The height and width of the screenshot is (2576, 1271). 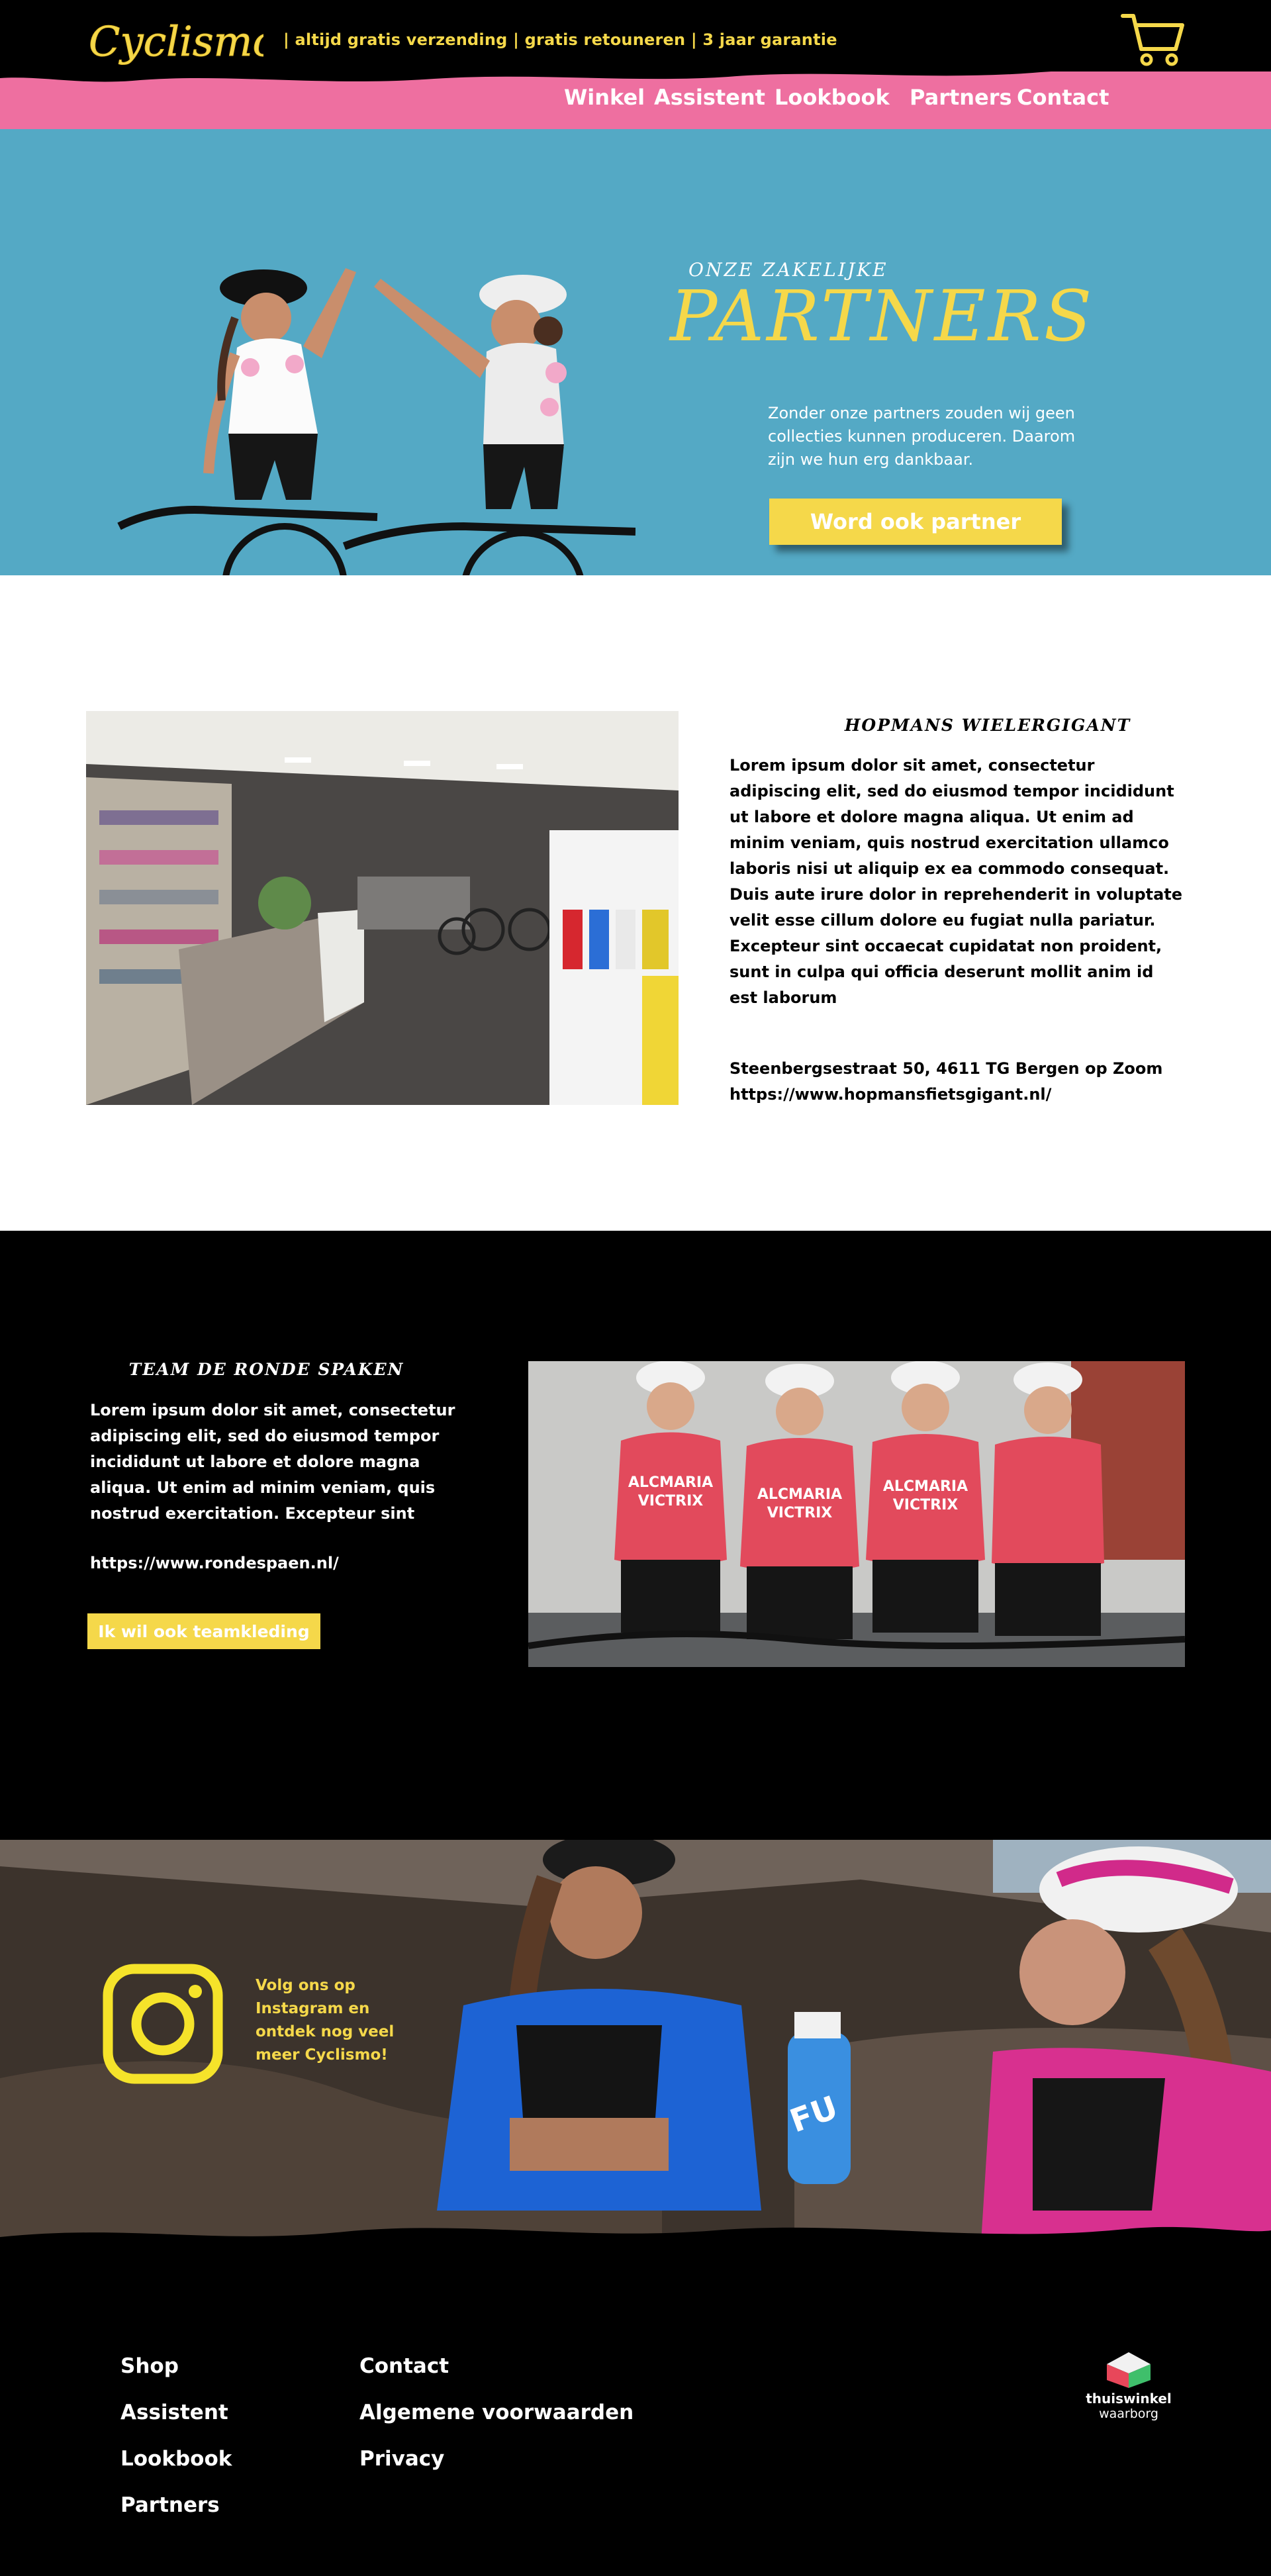 What do you see at coordinates (890, 1095) in the screenshot?
I see `partner1-website-link: https://www.hopmansfietsgigant.nl/` at bounding box center [890, 1095].